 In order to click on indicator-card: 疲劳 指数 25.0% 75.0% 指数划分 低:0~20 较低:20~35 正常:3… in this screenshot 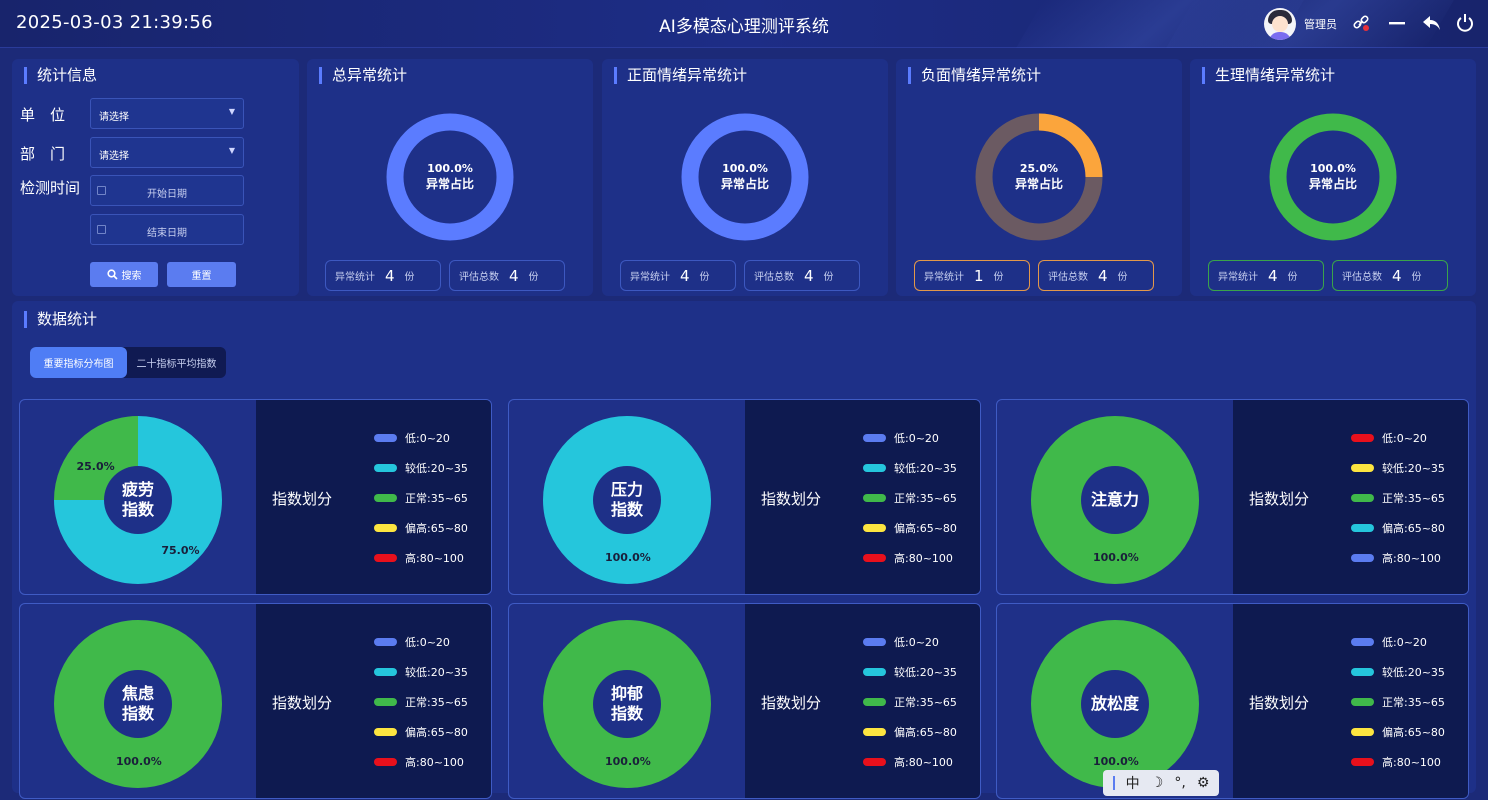, I will do `click(255, 497)`.